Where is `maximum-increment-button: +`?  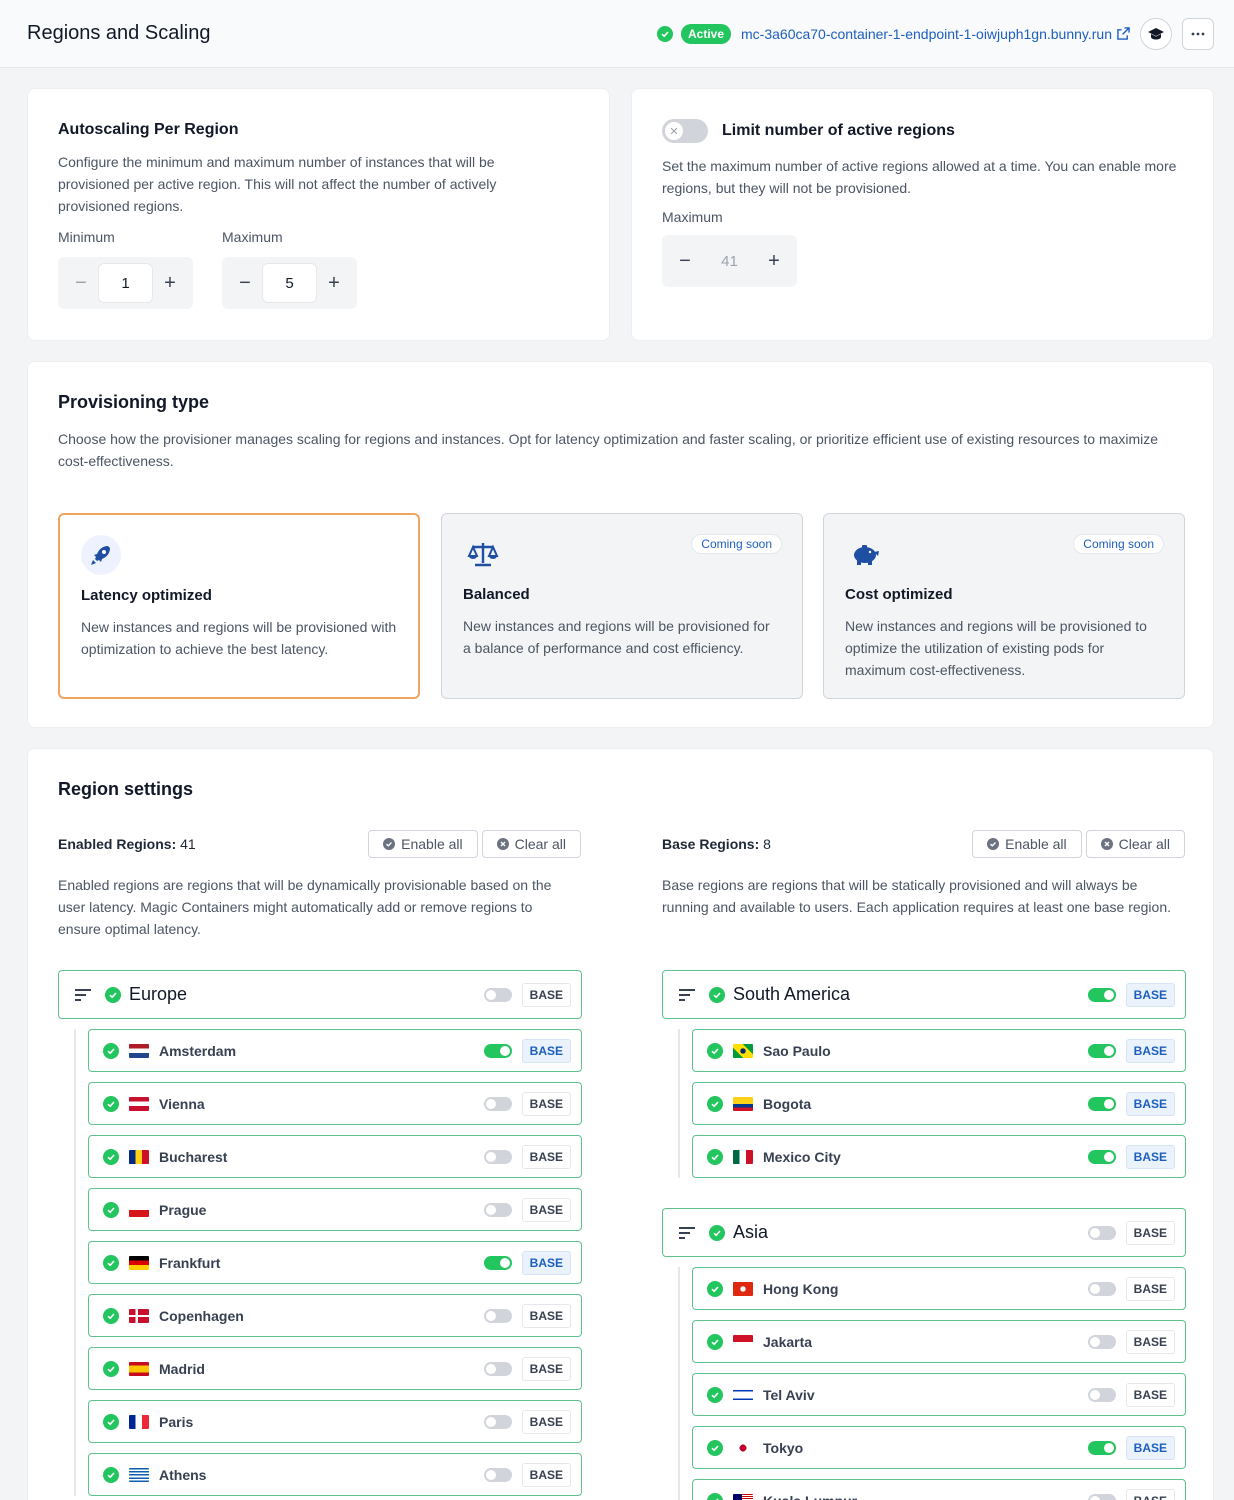
maximum-increment-button: + is located at coordinates (334, 283).